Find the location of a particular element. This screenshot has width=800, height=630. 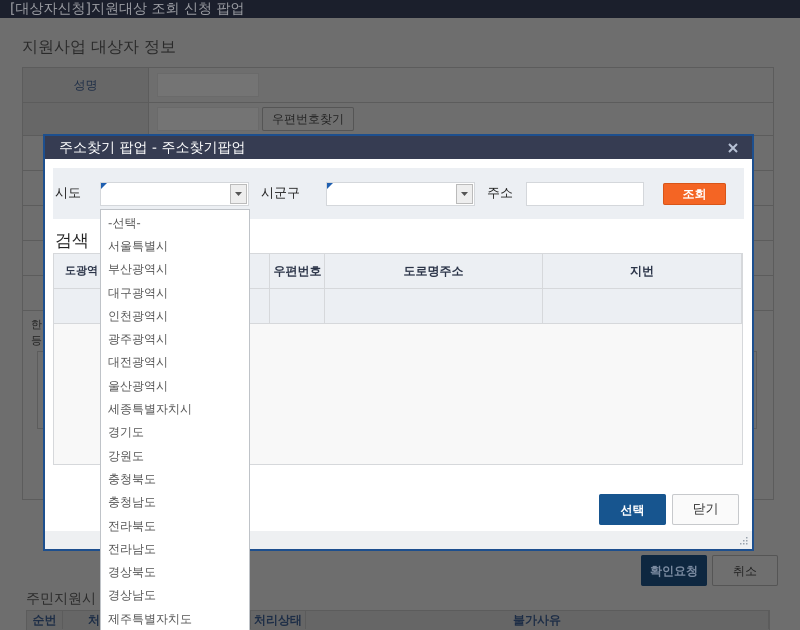

note-text: 등 is located at coordinates (36, 341).